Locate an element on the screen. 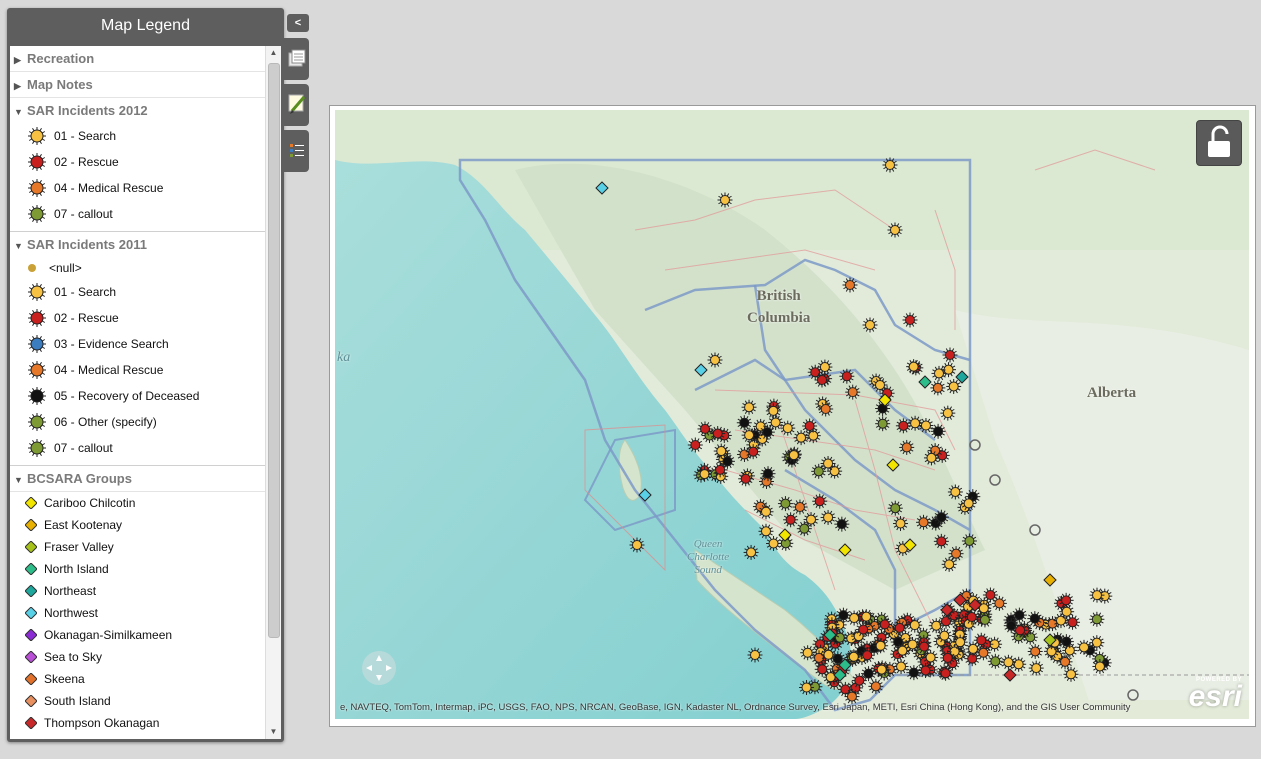  legend-item: Northwest is located at coordinates (138, 613).